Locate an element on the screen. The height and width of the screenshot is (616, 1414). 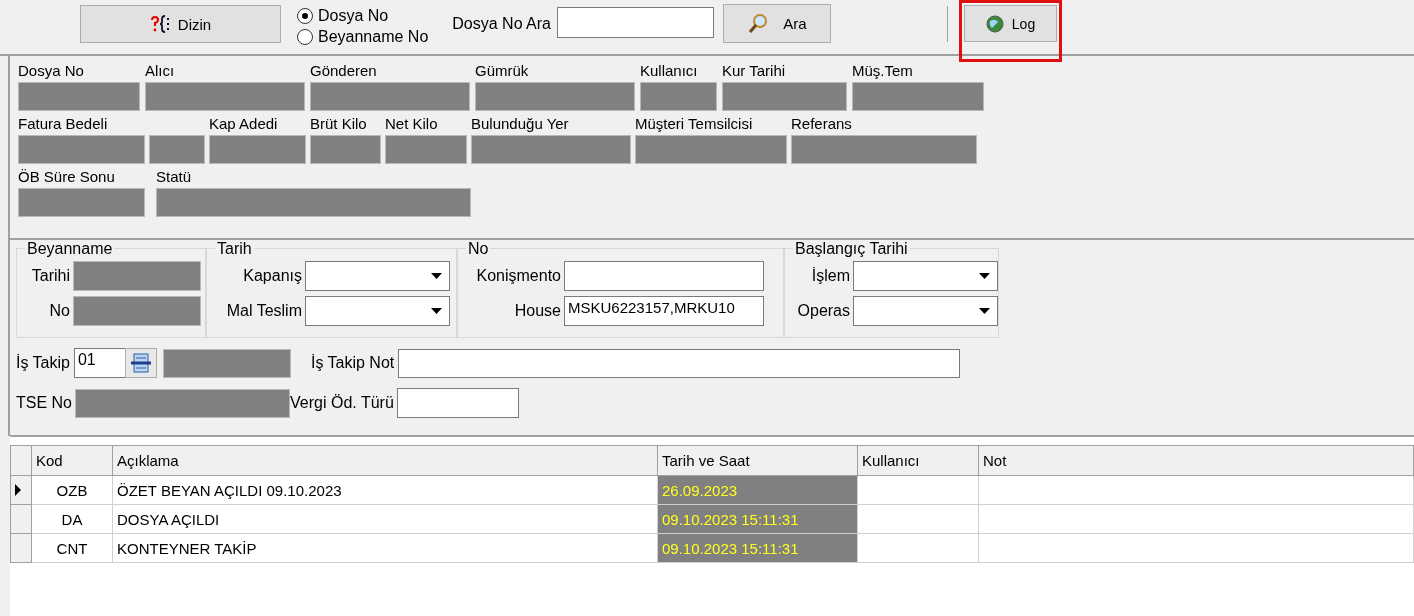
search-button: Ara is located at coordinates (777, 23).